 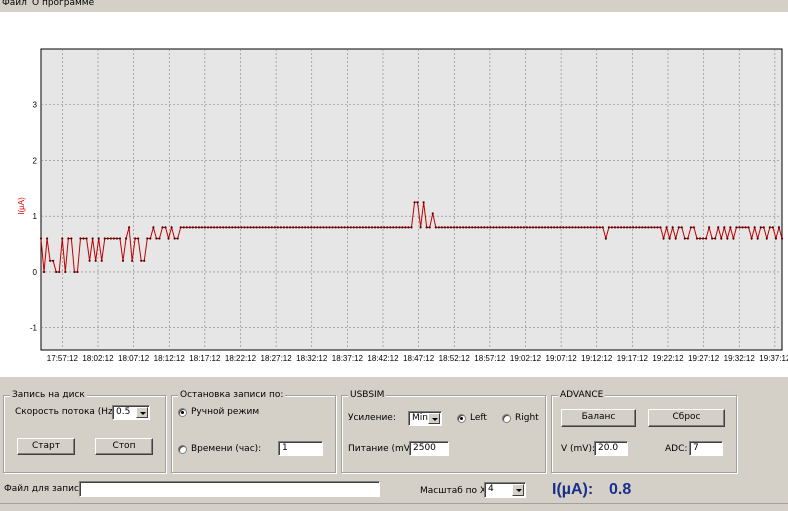 What do you see at coordinates (706, 448) in the screenshot?
I see `adc-input: 7` at bounding box center [706, 448].